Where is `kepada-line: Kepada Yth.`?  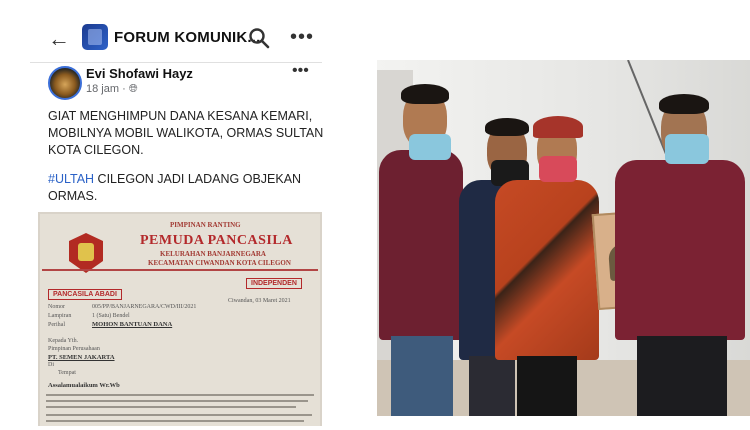 kepada-line: Kepada Yth. is located at coordinates (63, 341).